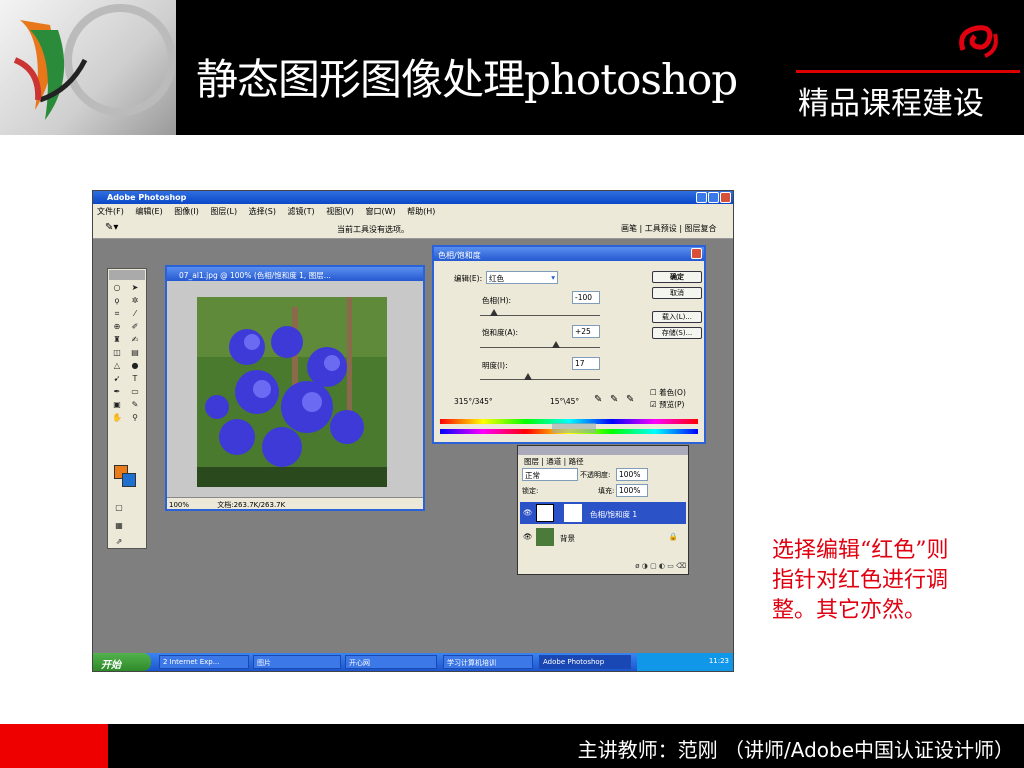  Describe the element at coordinates (117, 339) in the screenshot. I see `stamp-tool-icon: ♜` at that location.